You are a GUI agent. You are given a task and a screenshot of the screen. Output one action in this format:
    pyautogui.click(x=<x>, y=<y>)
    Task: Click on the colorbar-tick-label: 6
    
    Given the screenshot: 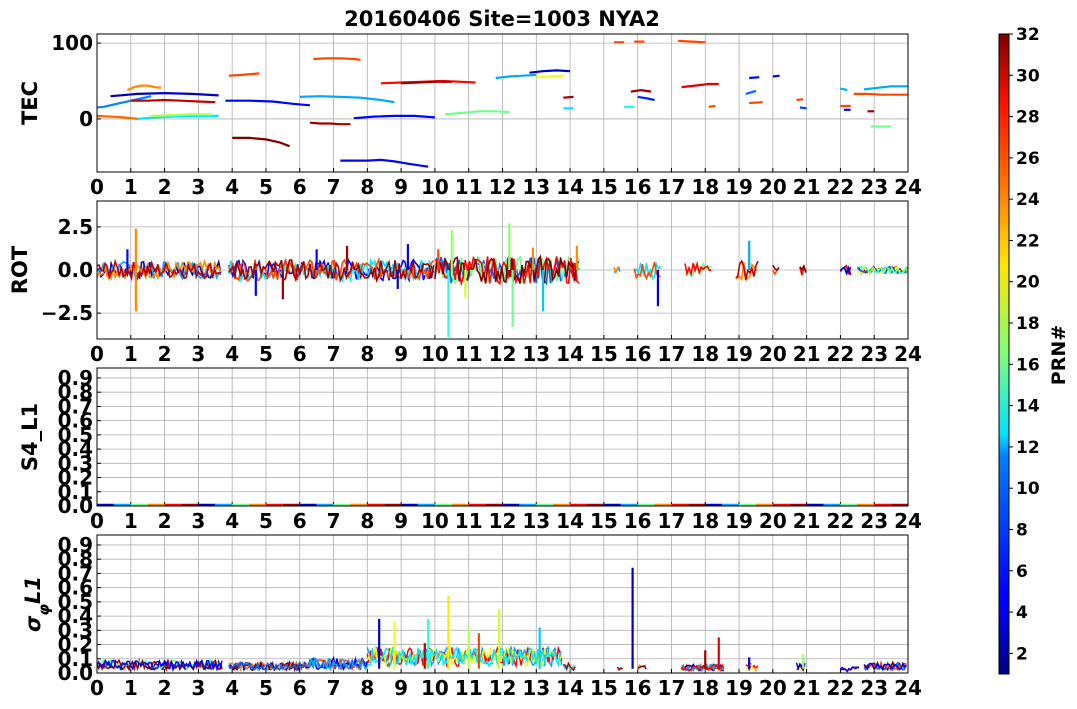 What is the action you would take?
    pyautogui.click(x=1022, y=572)
    